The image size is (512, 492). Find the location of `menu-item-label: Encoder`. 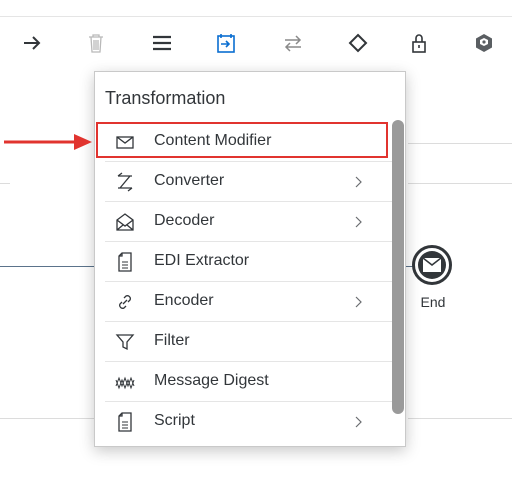

menu-item-label: Encoder is located at coordinates (184, 300).